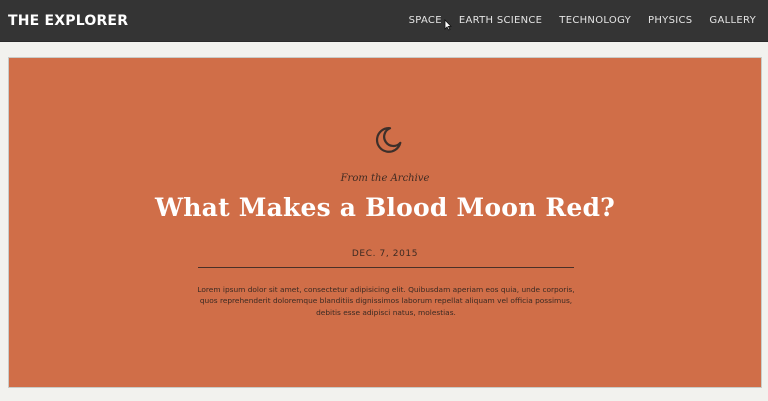 Image resolution: width=768 pixels, height=401 pixels. I want to click on hero-divider, so click(386, 267).